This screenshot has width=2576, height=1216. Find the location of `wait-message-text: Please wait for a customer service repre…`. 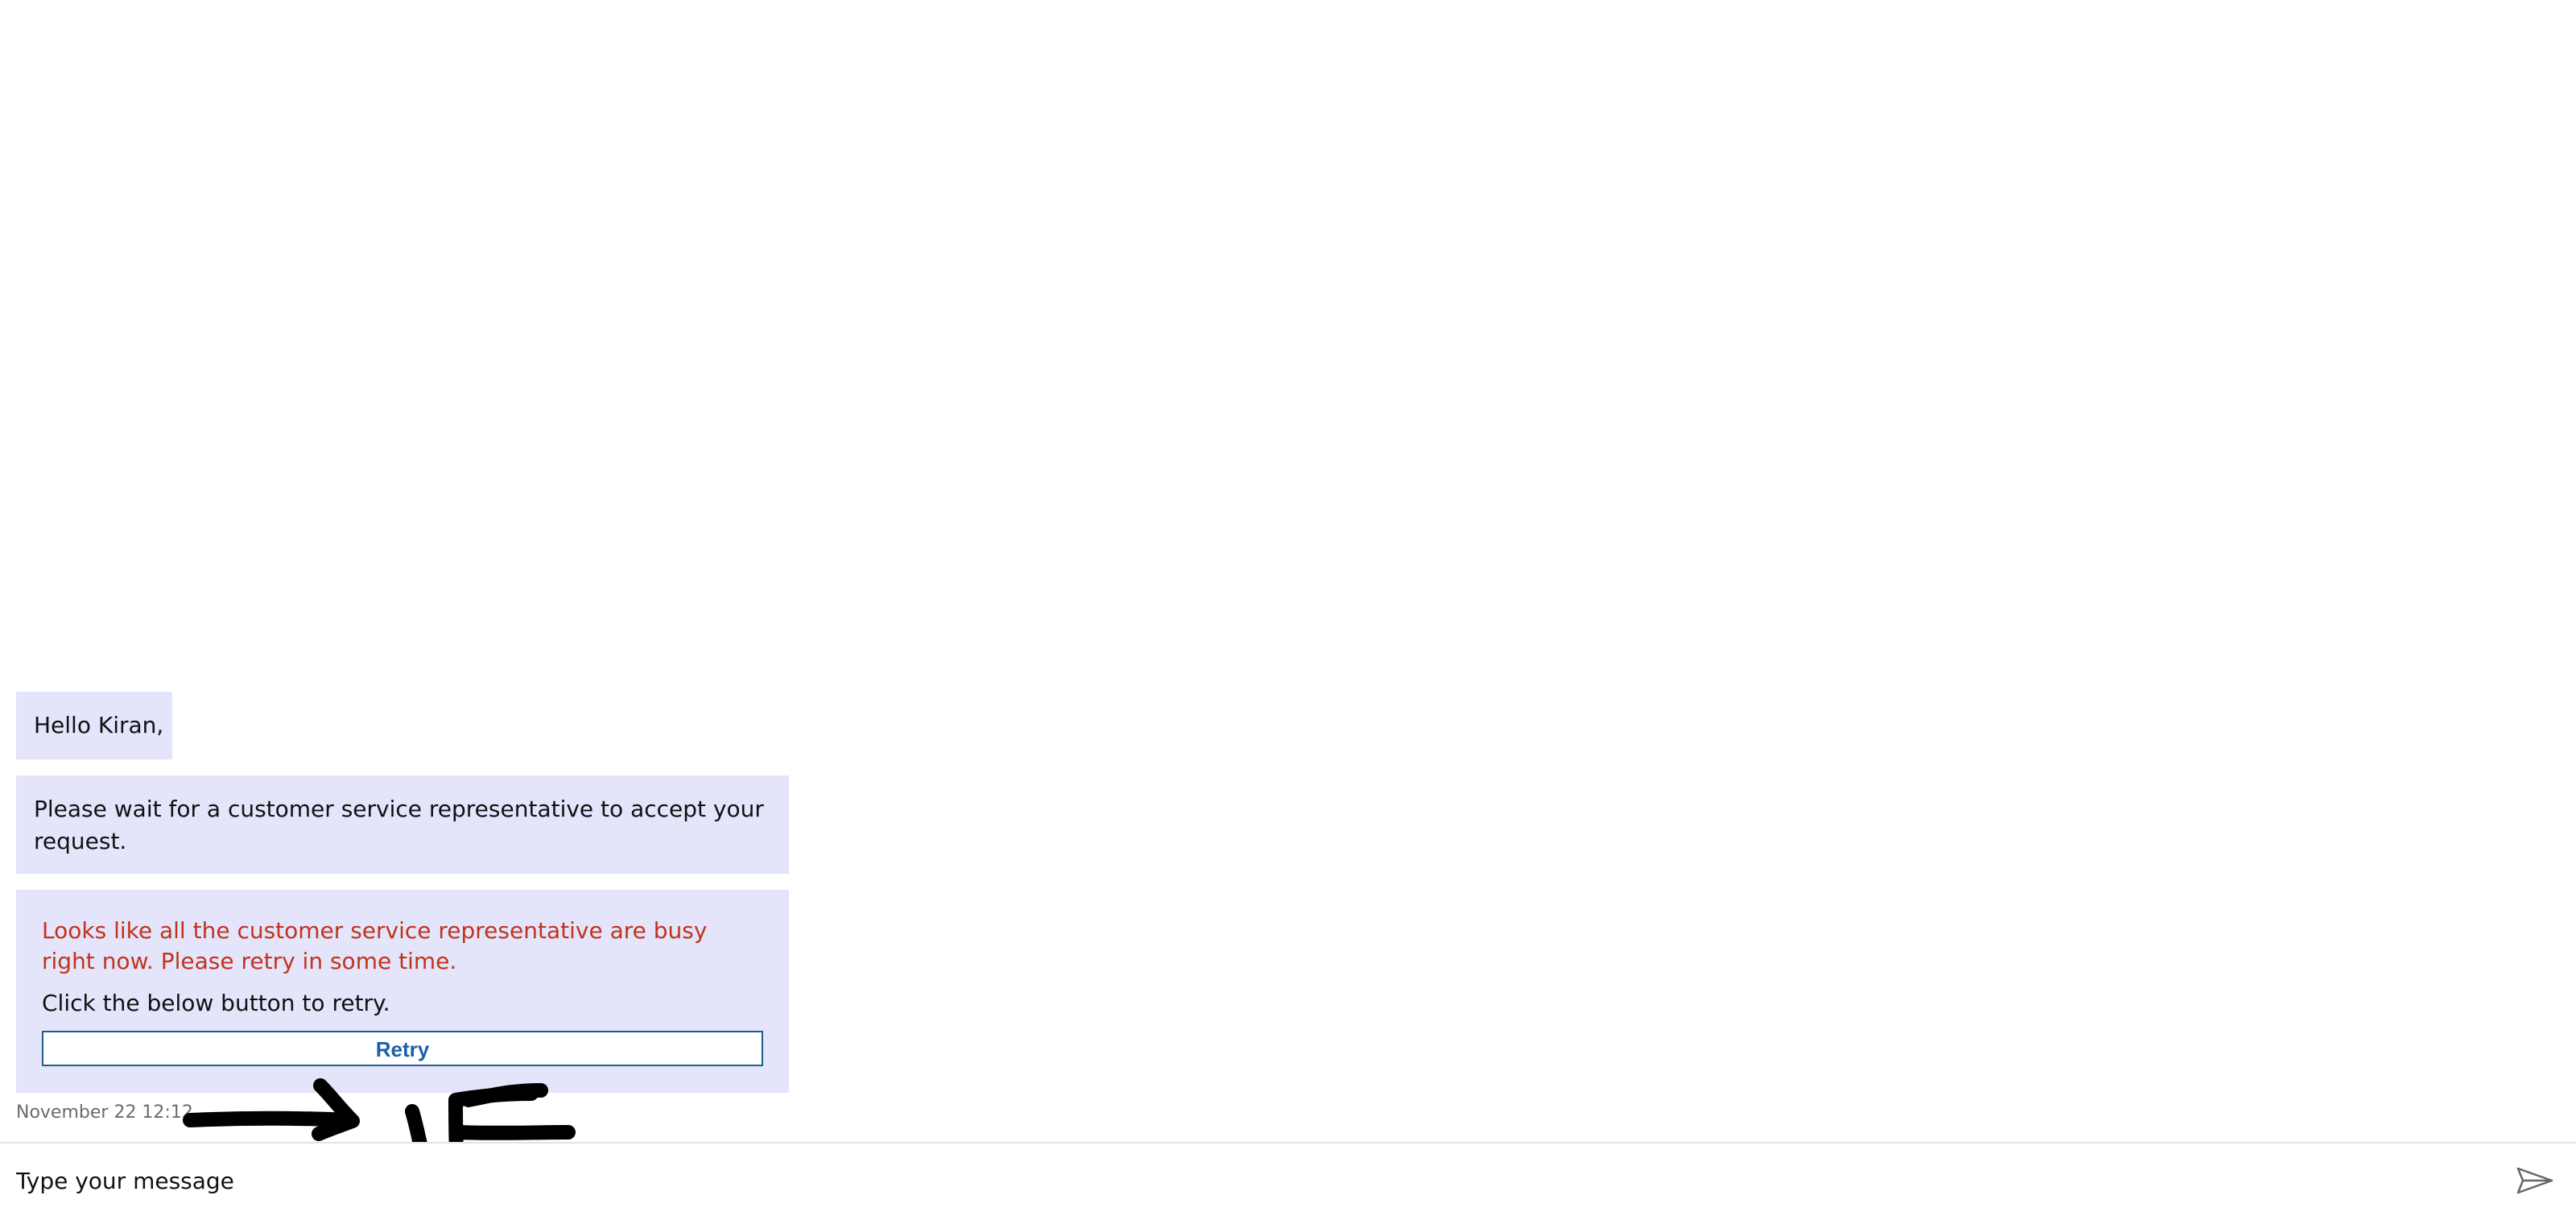

wait-message-text: Please wait for a customer service repre… is located at coordinates (399, 825).